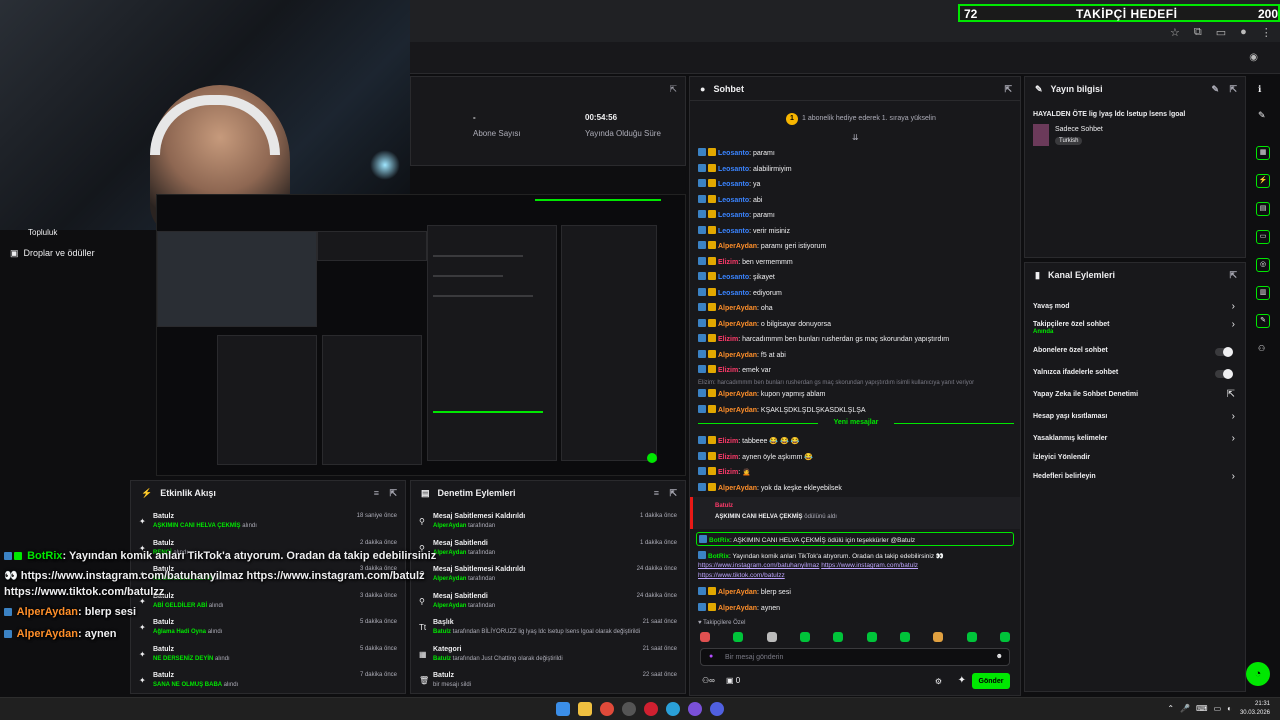  I want to click on rail-layout-icon: ▥, so click(1263, 293).